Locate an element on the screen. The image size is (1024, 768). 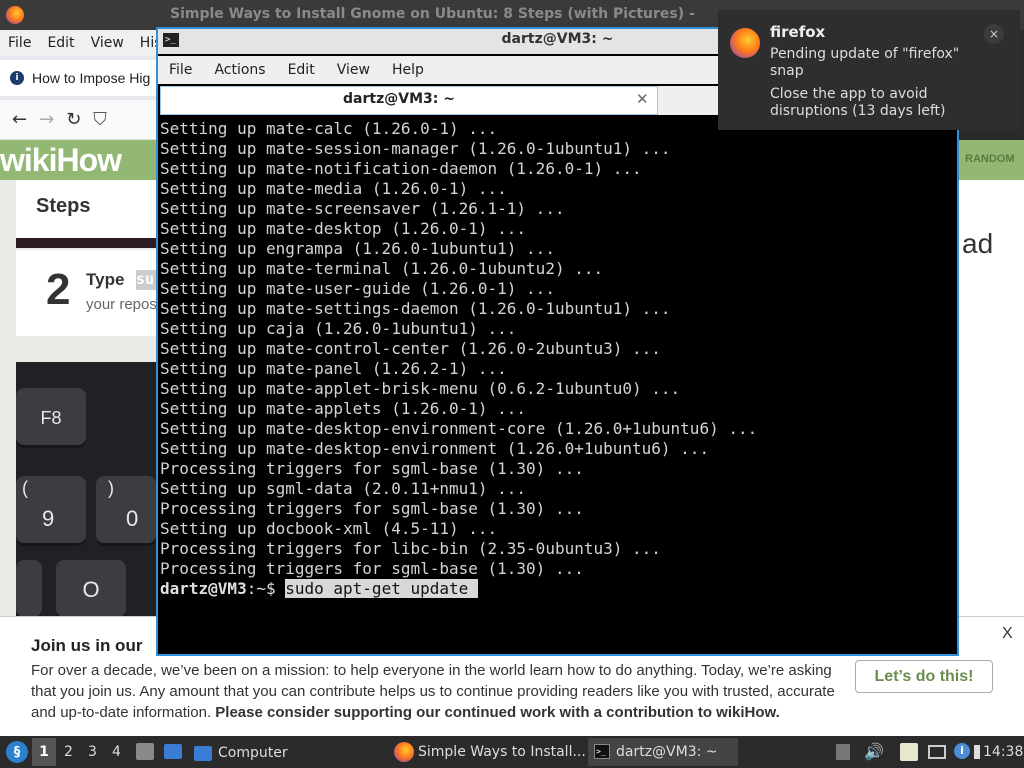
taskbar-computer-label: Computer is located at coordinates (253, 753).